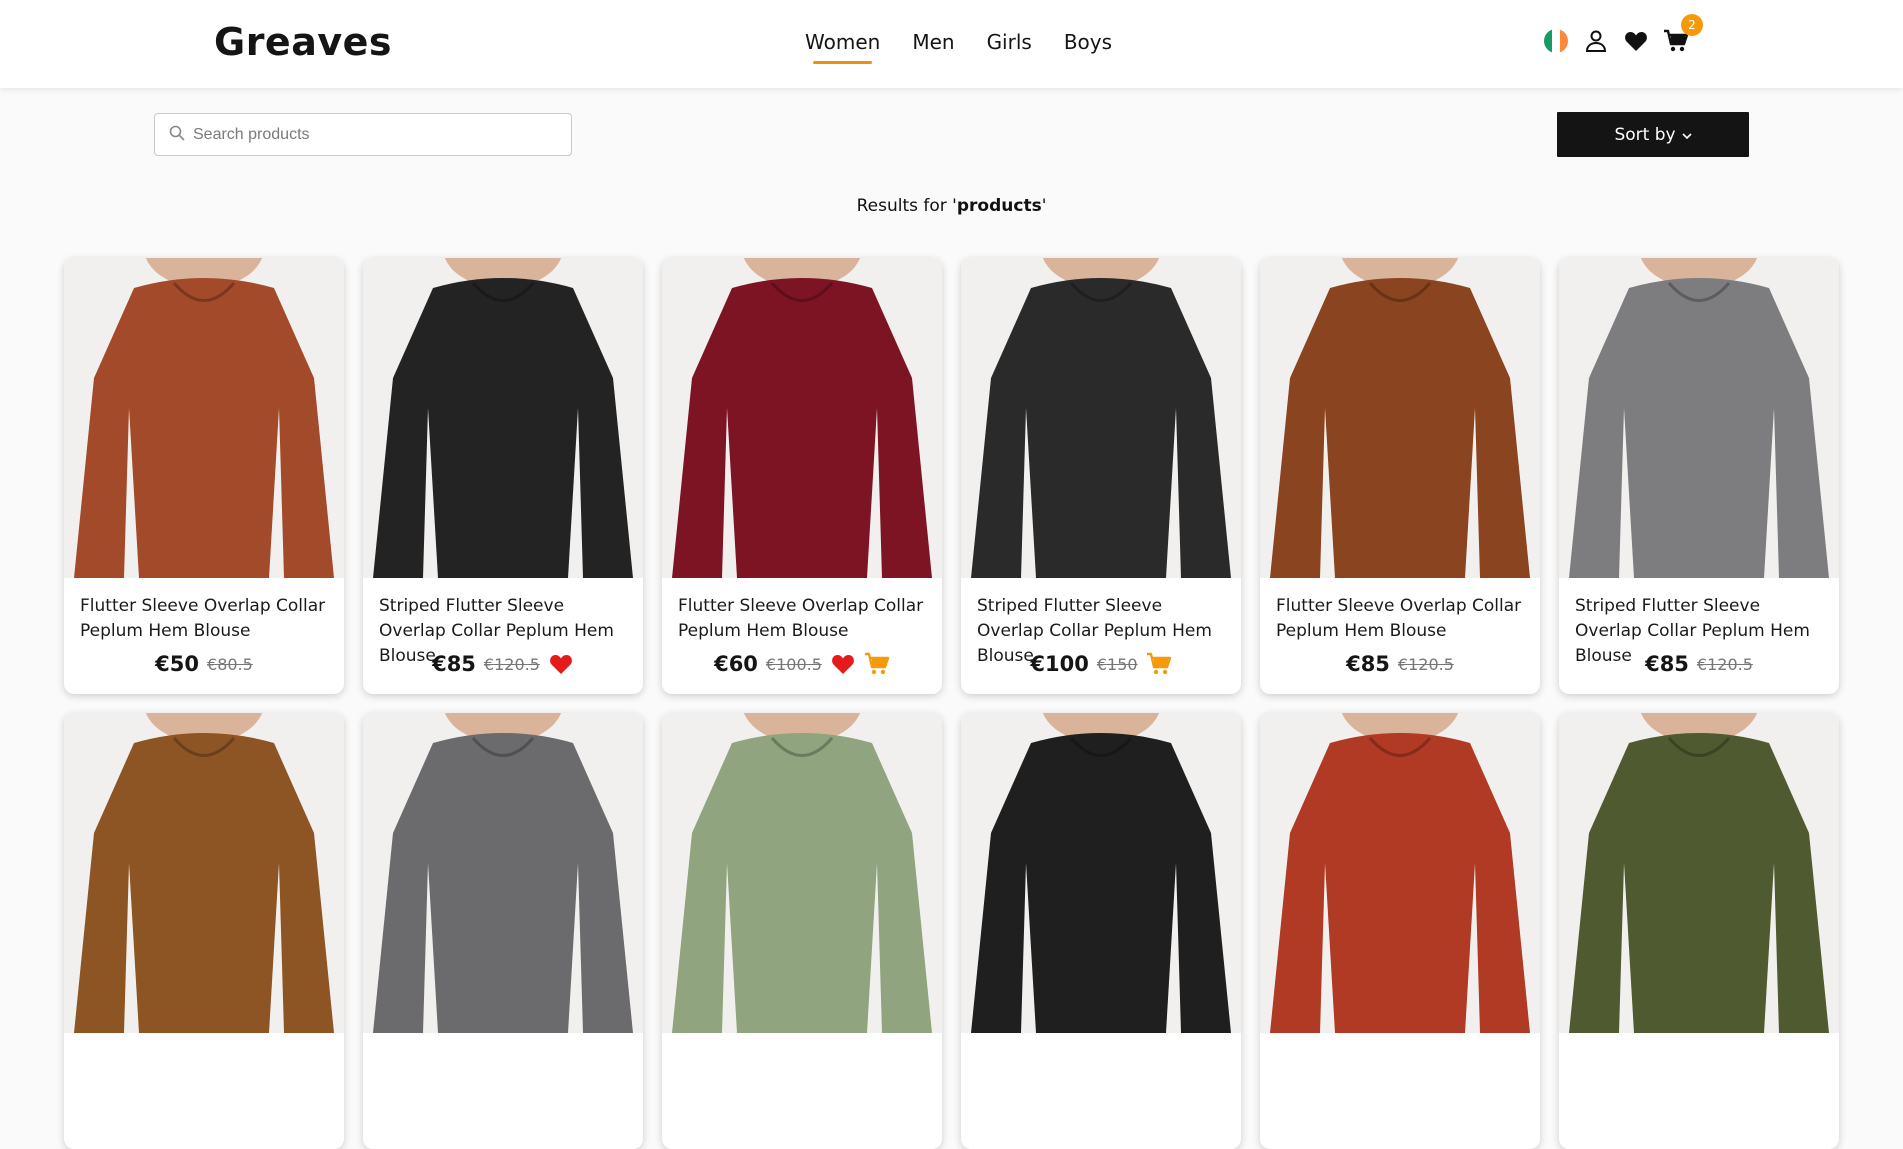 This screenshot has width=1903, height=1149. I want to click on product-old-price: €80.5, so click(230, 664).